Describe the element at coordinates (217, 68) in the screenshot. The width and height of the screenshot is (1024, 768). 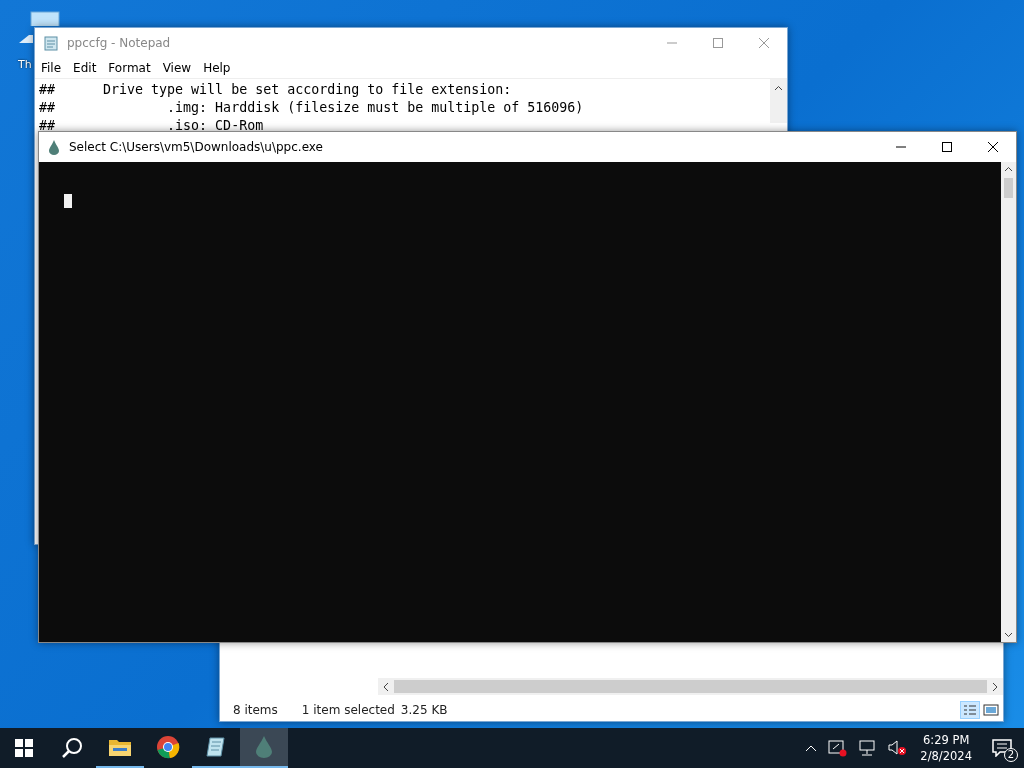
I see `menu-item: Help` at that location.